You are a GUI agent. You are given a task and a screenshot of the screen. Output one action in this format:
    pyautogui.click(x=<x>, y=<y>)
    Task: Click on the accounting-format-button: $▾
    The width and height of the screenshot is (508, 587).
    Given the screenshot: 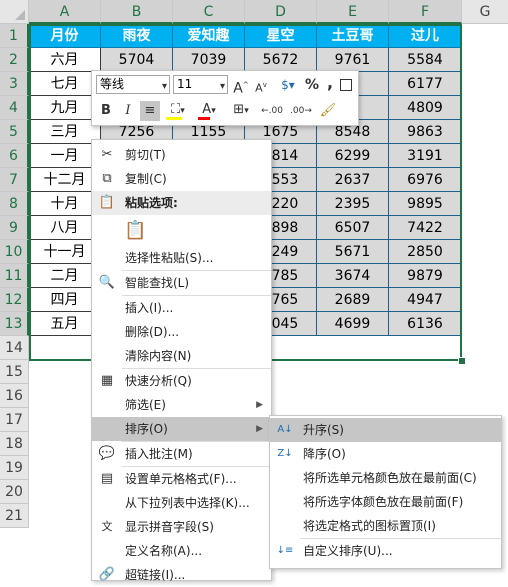 What is the action you would take?
    pyautogui.click(x=288, y=85)
    